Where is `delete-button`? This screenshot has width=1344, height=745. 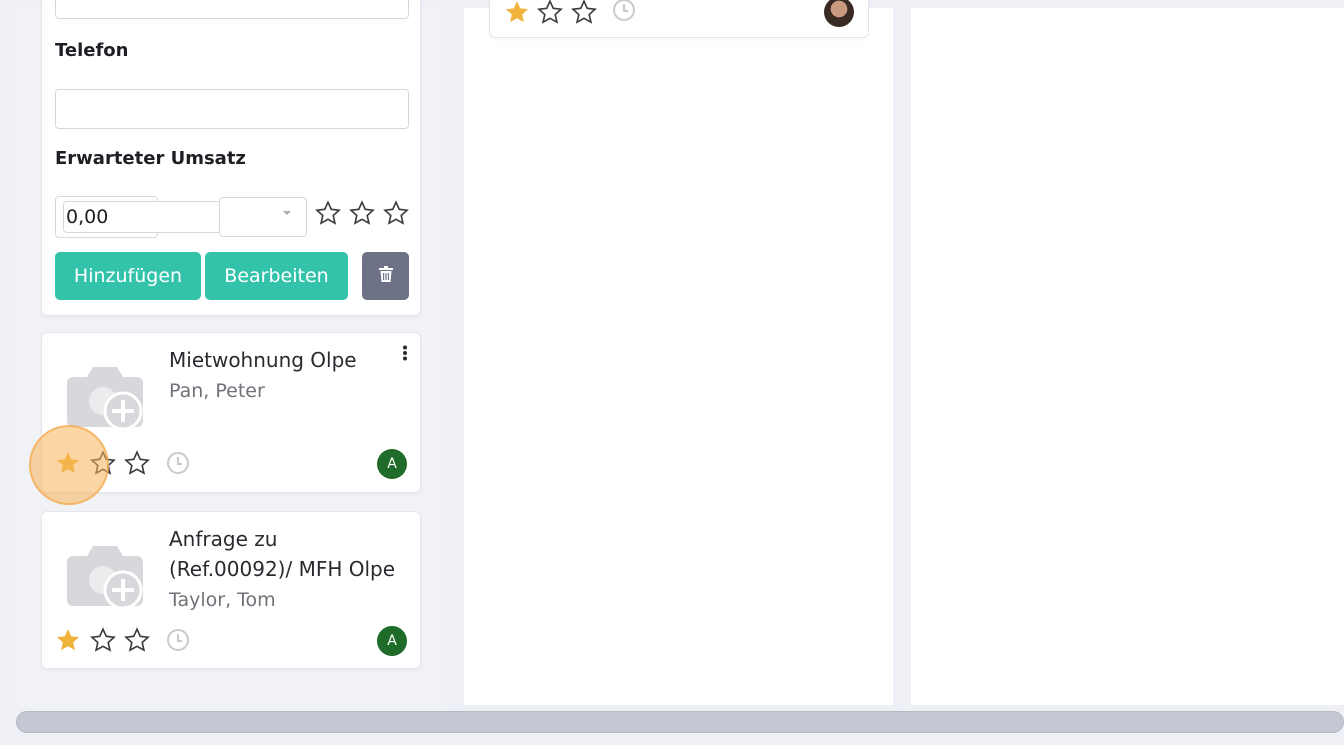 delete-button is located at coordinates (385, 276).